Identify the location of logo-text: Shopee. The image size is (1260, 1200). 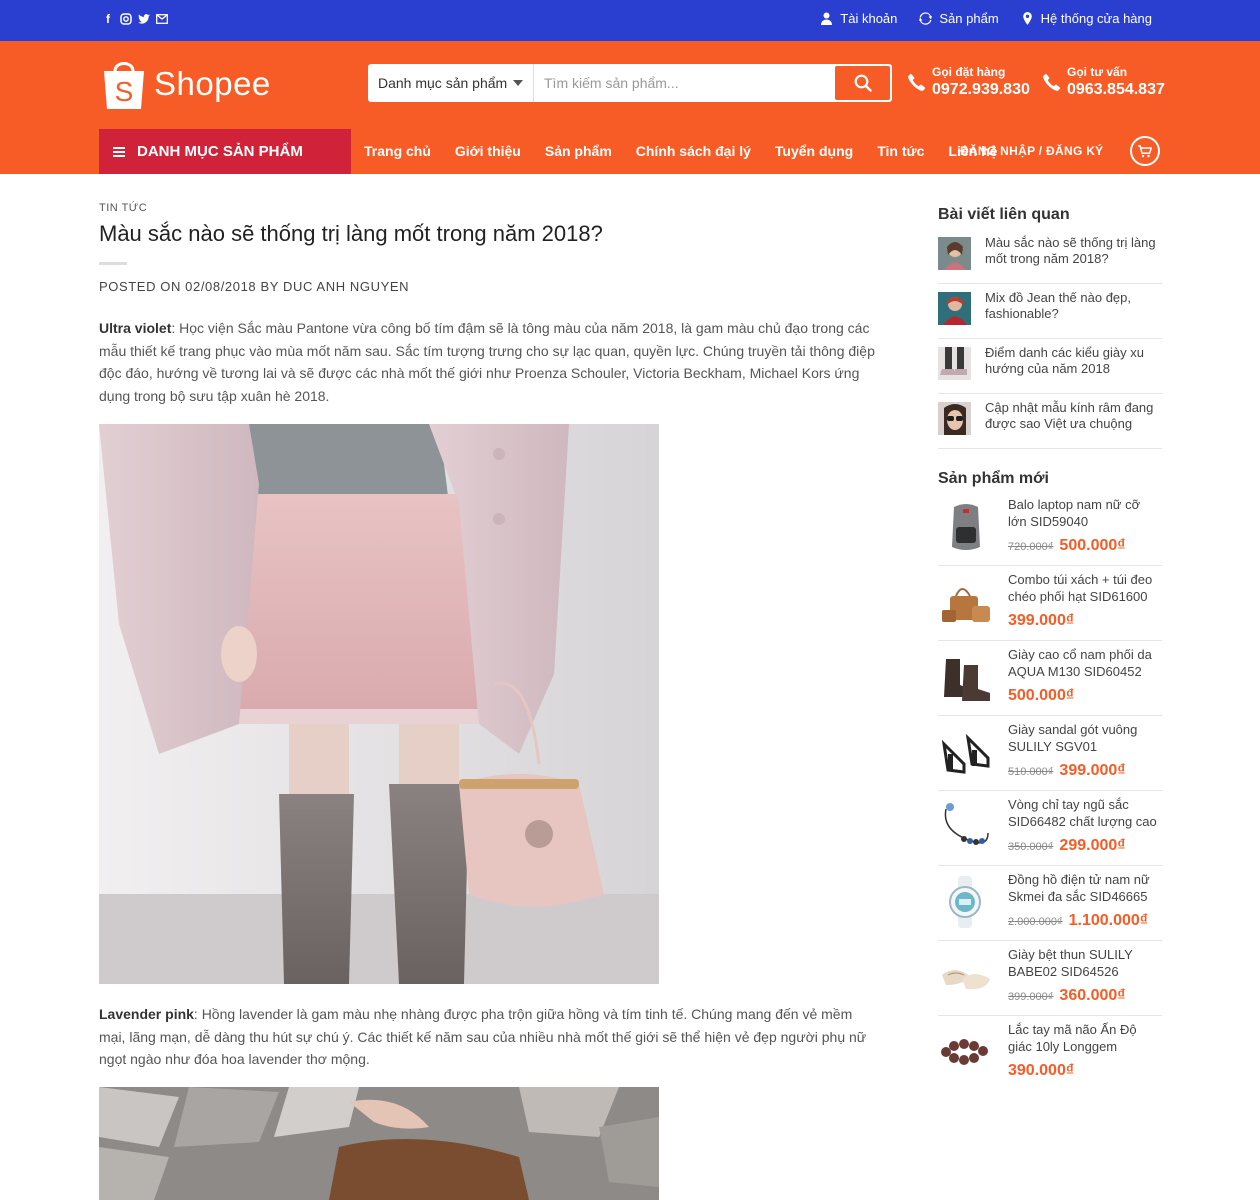
(212, 83).